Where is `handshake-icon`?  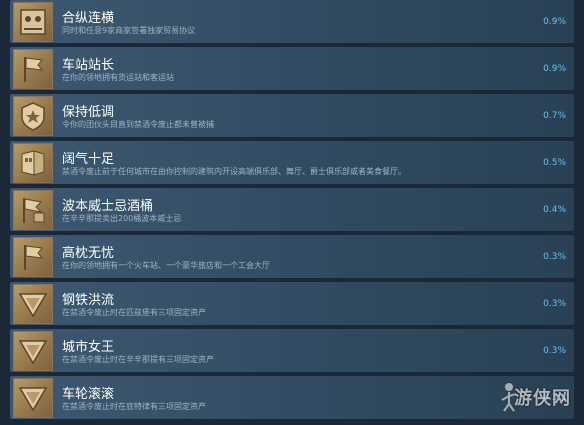 handshake-icon is located at coordinates (33, 22).